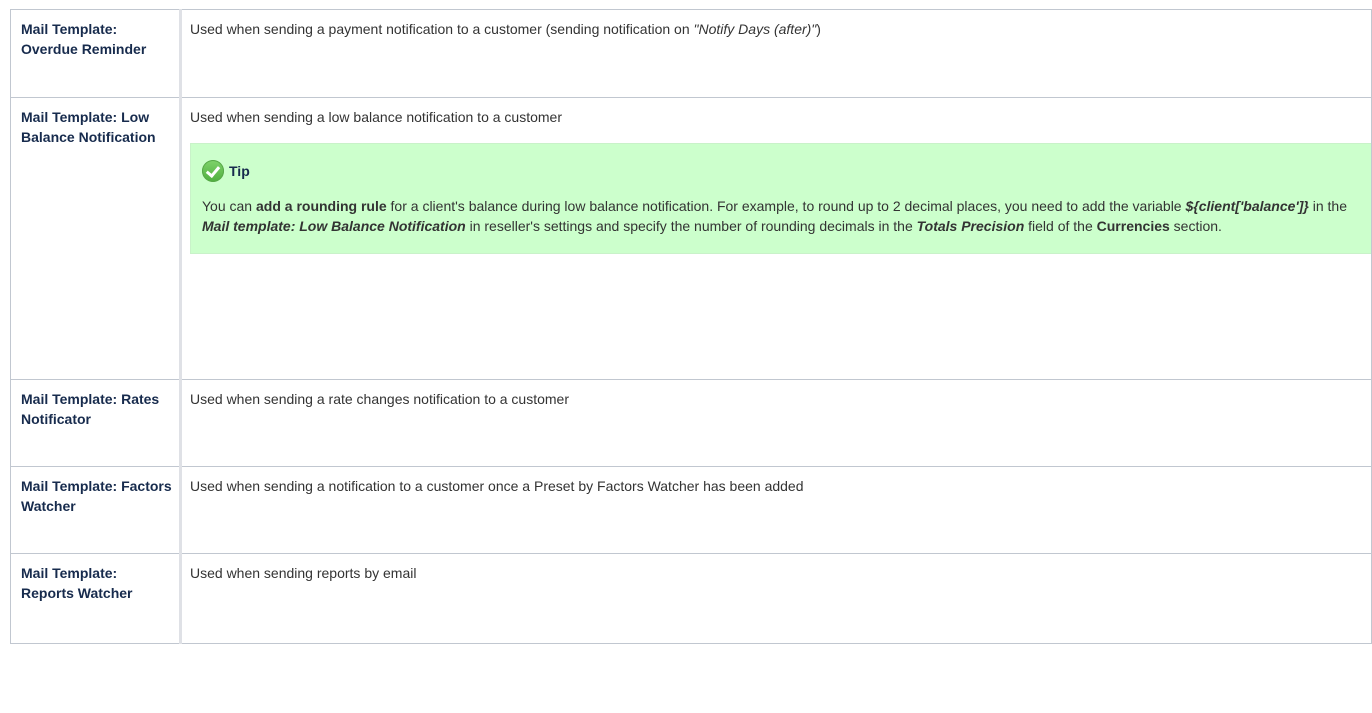 Image resolution: width=1372 pixels, height=713 pixels. What do you see at coordinates (96, 238) in the screenshot?
I see `row-label-cell: Mail Template: Low Balance Notification` at bounding box center [96, 238].